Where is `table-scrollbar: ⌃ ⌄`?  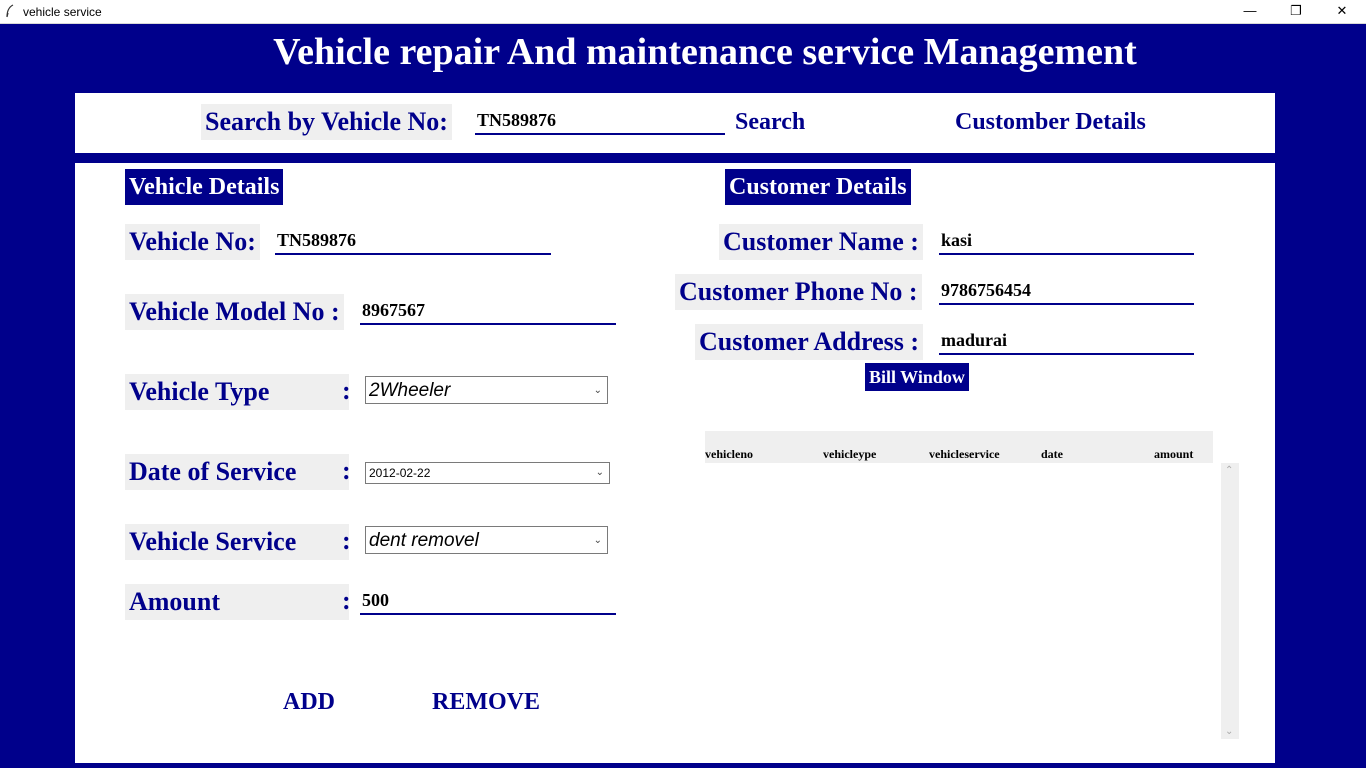
table-scrollbar: ⌃ ⌄ is located at coordinates (1230, 601).